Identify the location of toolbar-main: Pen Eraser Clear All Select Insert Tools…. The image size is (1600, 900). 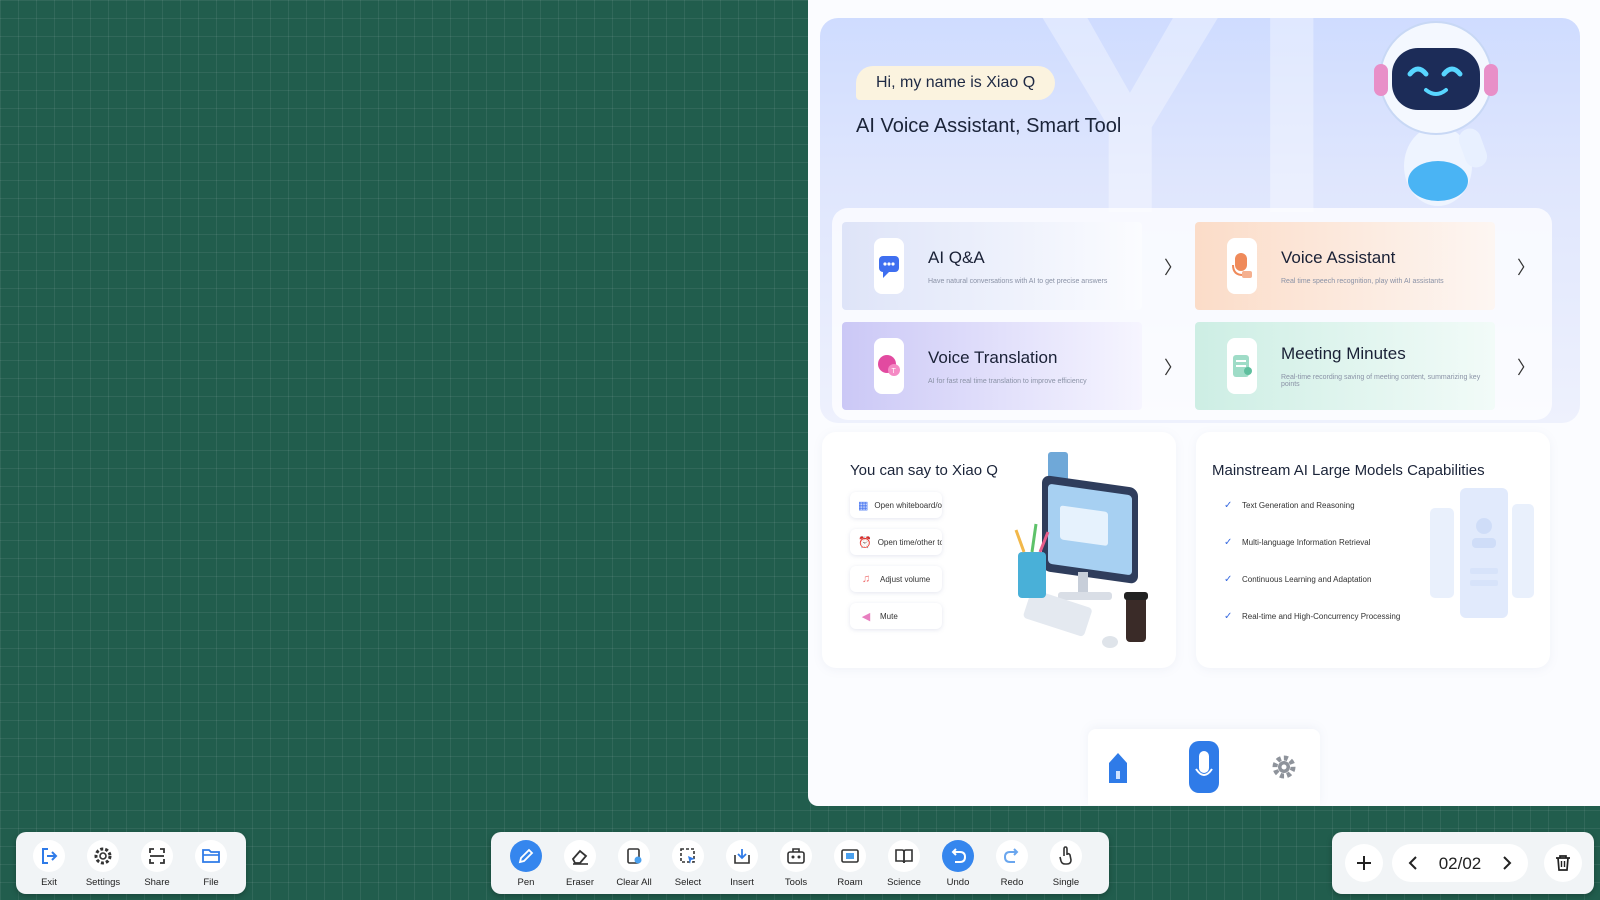
(800, 863).